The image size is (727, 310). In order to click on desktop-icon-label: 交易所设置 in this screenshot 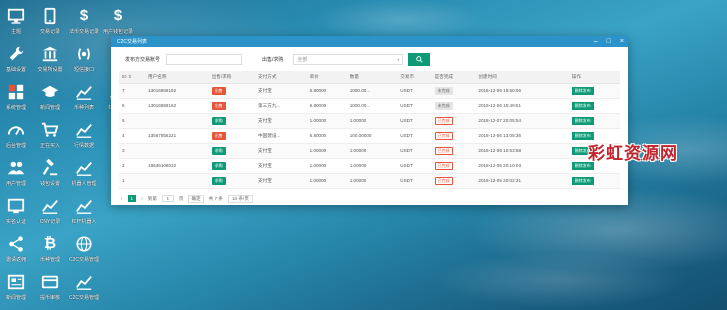, I will do `click(50, 70)`.